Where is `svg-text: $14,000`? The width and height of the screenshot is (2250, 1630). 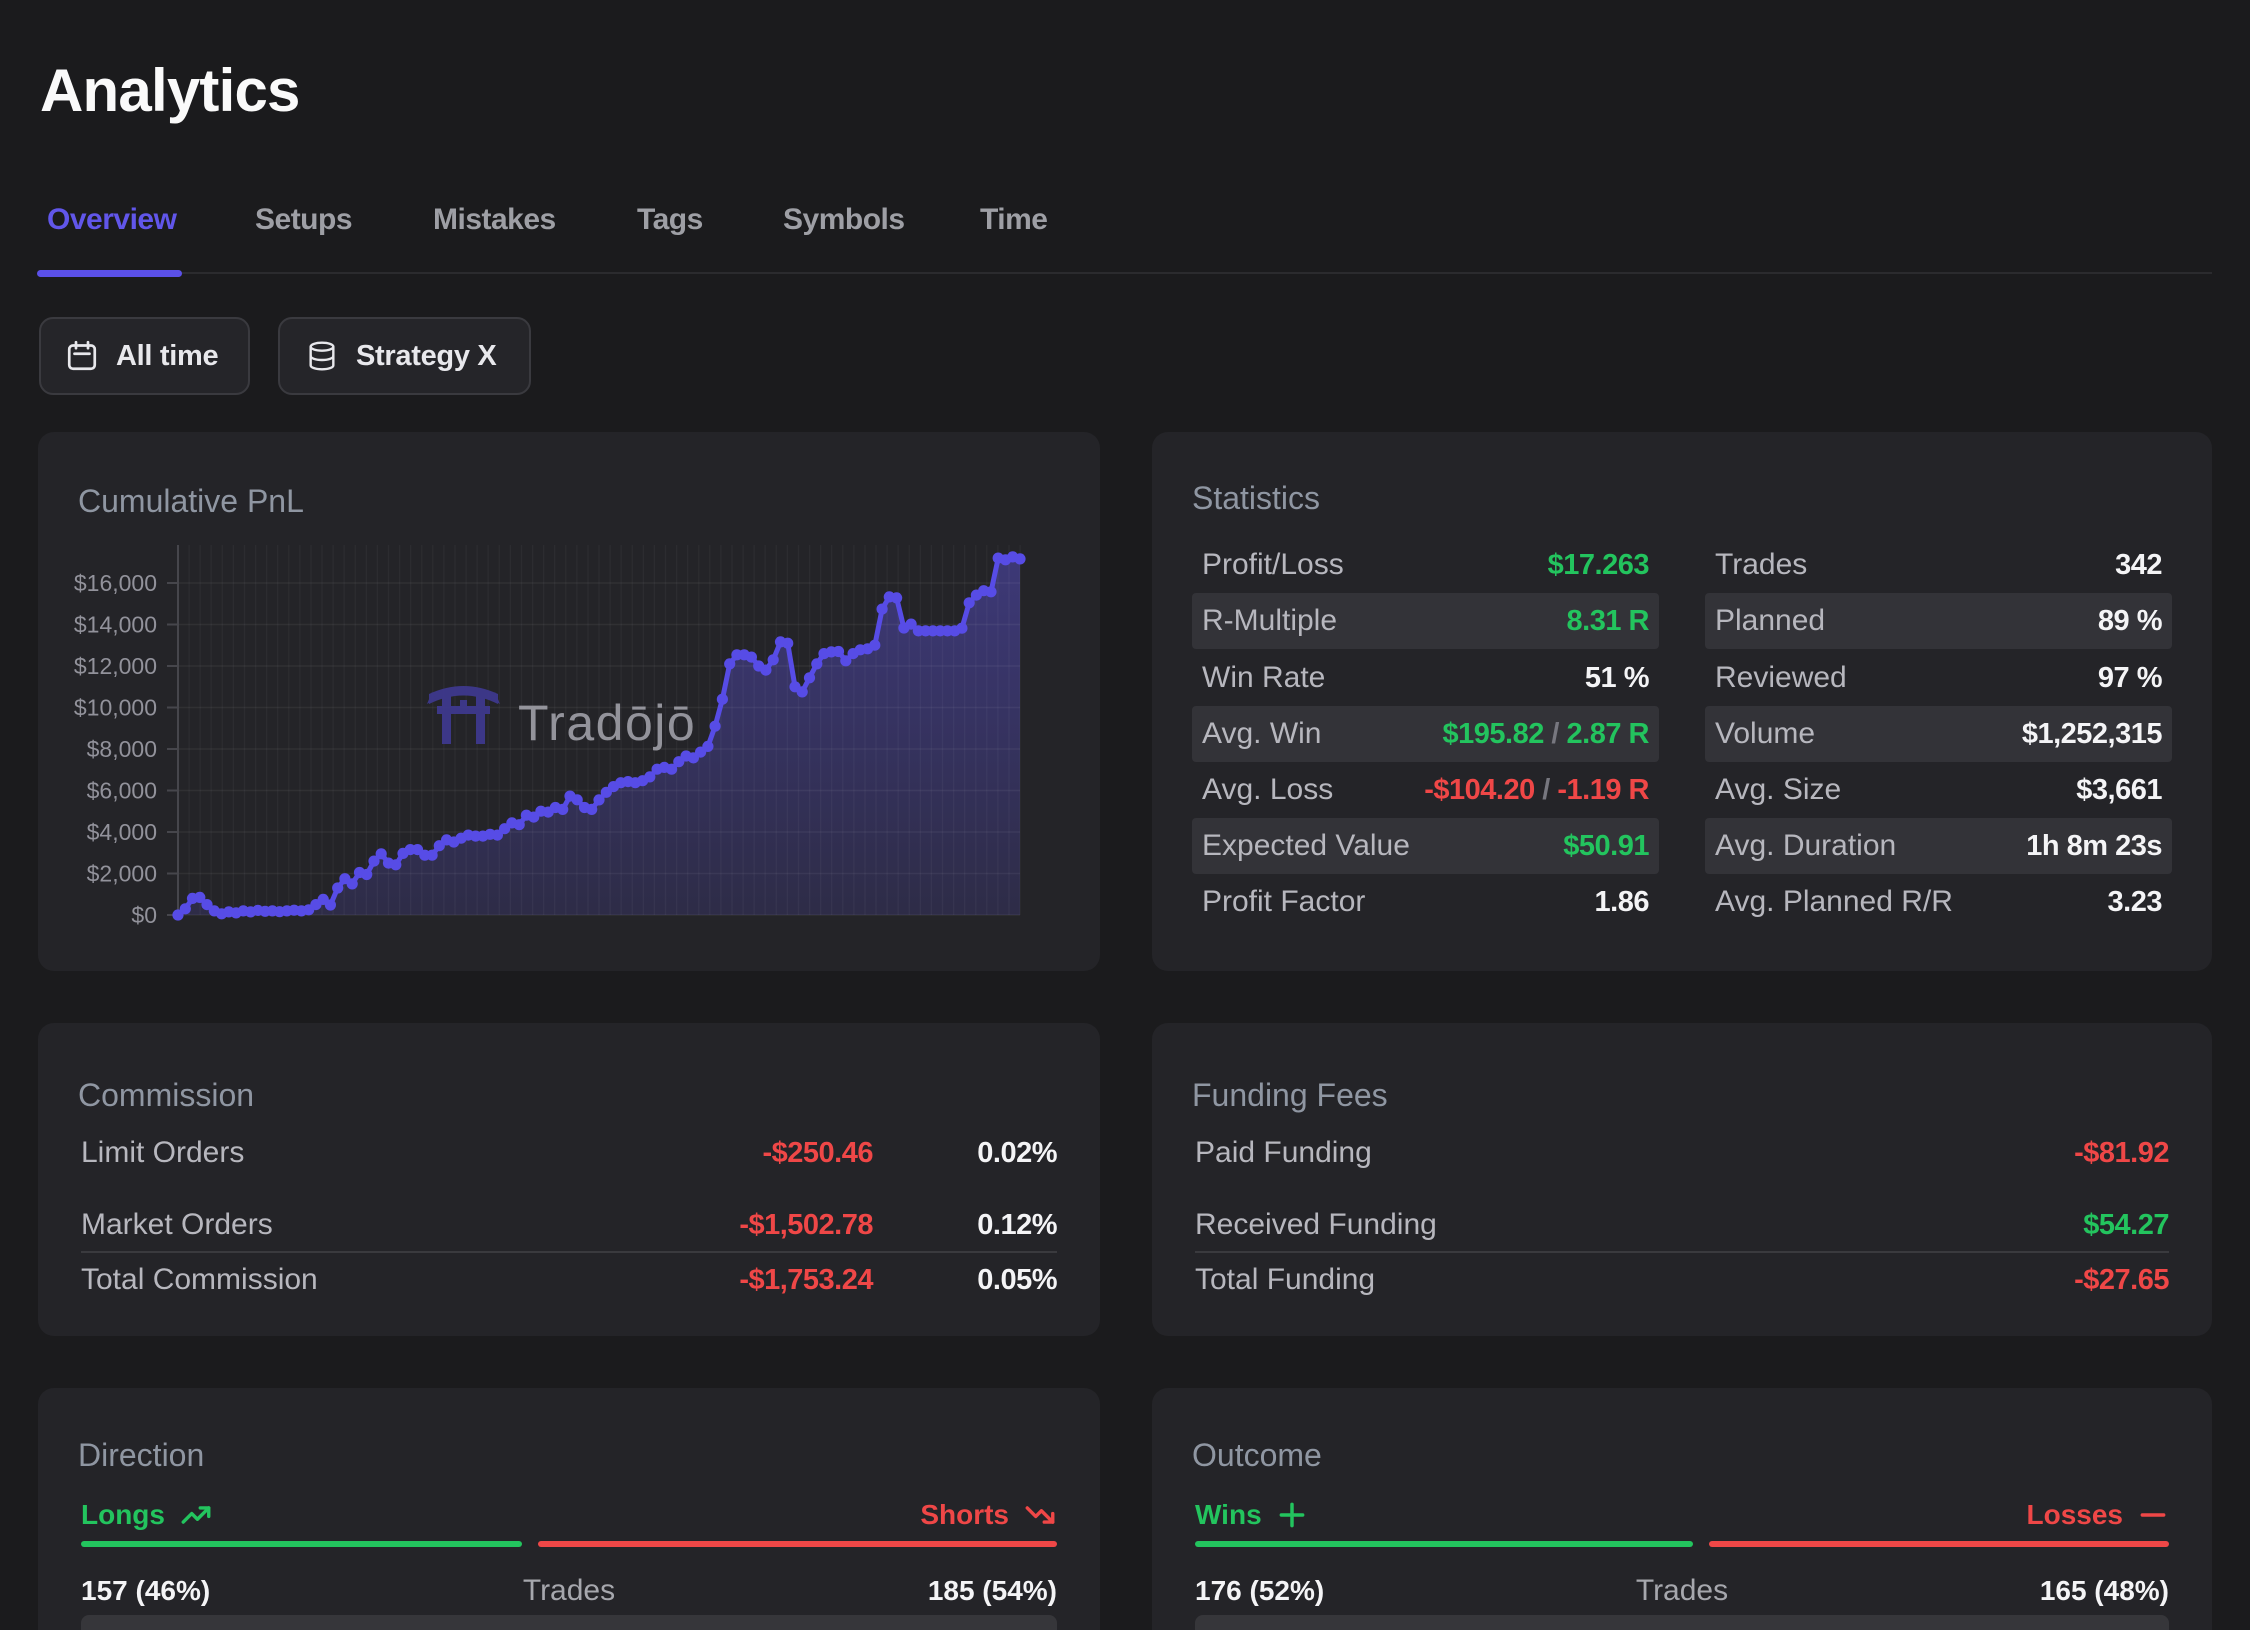 svg-text: $14,000 is located at coordinates (115, 625).